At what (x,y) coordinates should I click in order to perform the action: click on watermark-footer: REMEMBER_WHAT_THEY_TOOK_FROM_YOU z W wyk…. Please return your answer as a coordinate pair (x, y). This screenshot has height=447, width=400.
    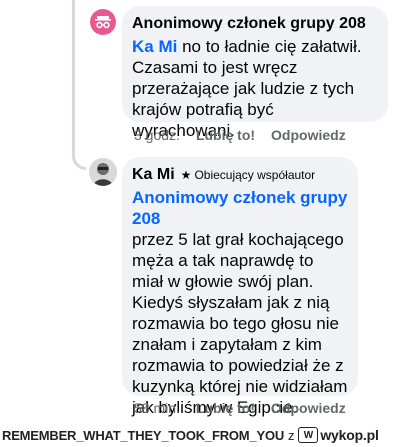
    Looking at the image, I should click on (200, 435).